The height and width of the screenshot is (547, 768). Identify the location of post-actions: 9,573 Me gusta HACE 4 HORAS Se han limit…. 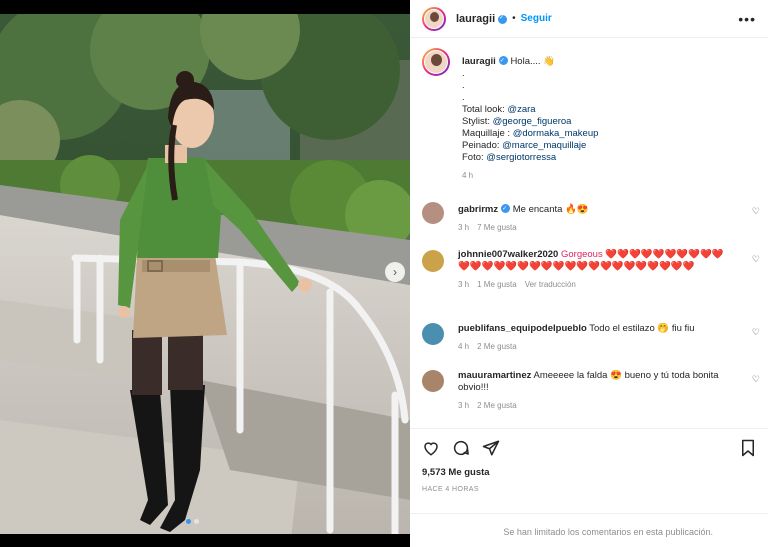
(589, 487).